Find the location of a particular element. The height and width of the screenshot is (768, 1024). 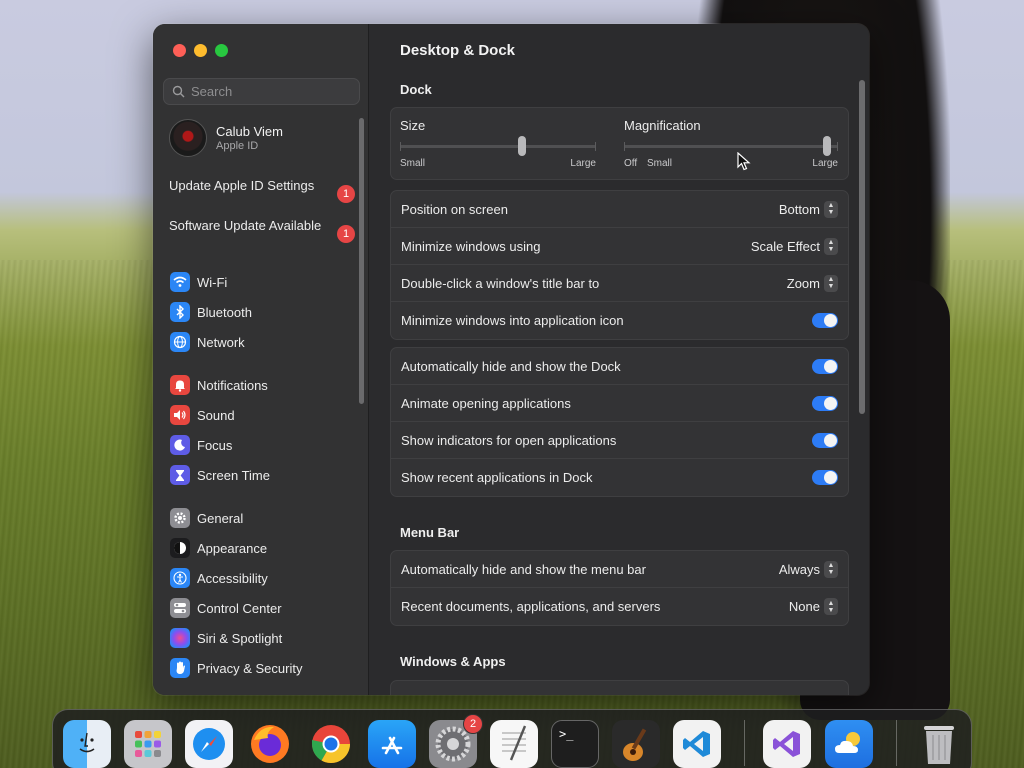

minimize-effect-popup: Scale Effect ▲ ▼ is located at coordinates (794, 246).